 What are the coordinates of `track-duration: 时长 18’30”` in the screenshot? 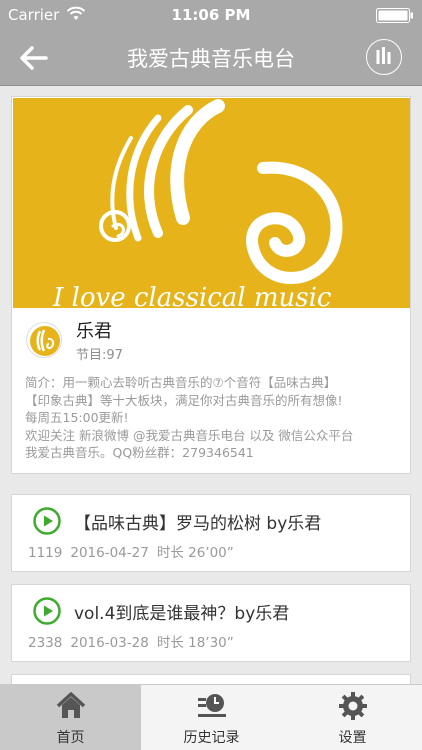 It's located at (195, 643).